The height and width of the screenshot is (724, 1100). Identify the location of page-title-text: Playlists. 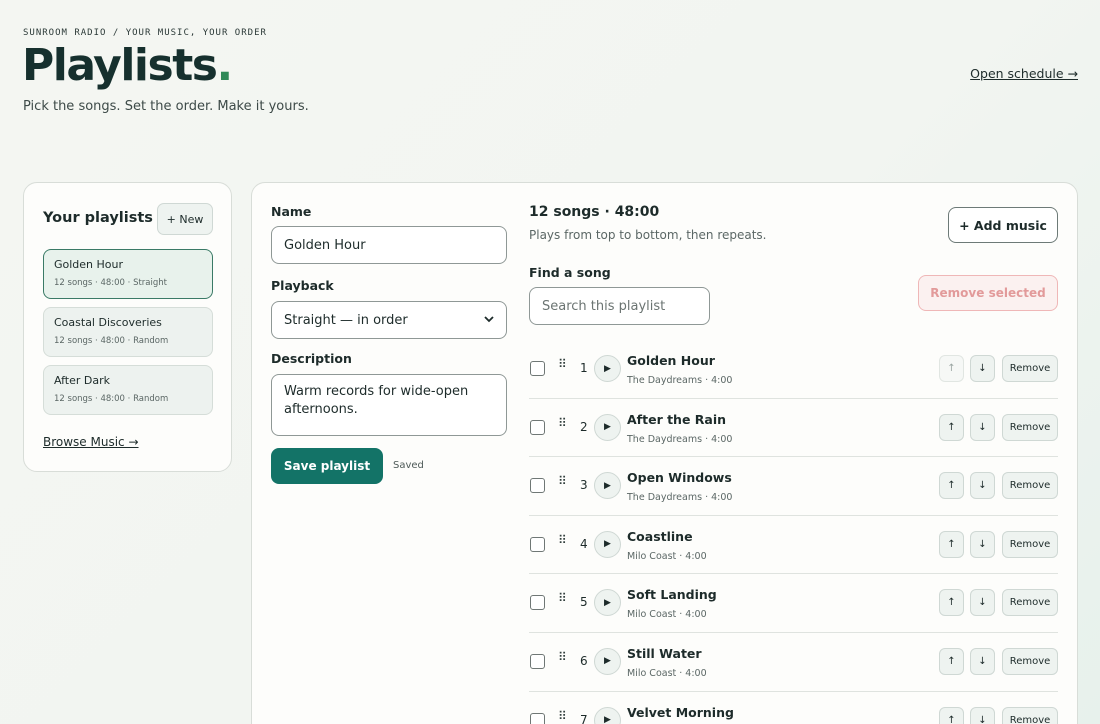
(120, 65).